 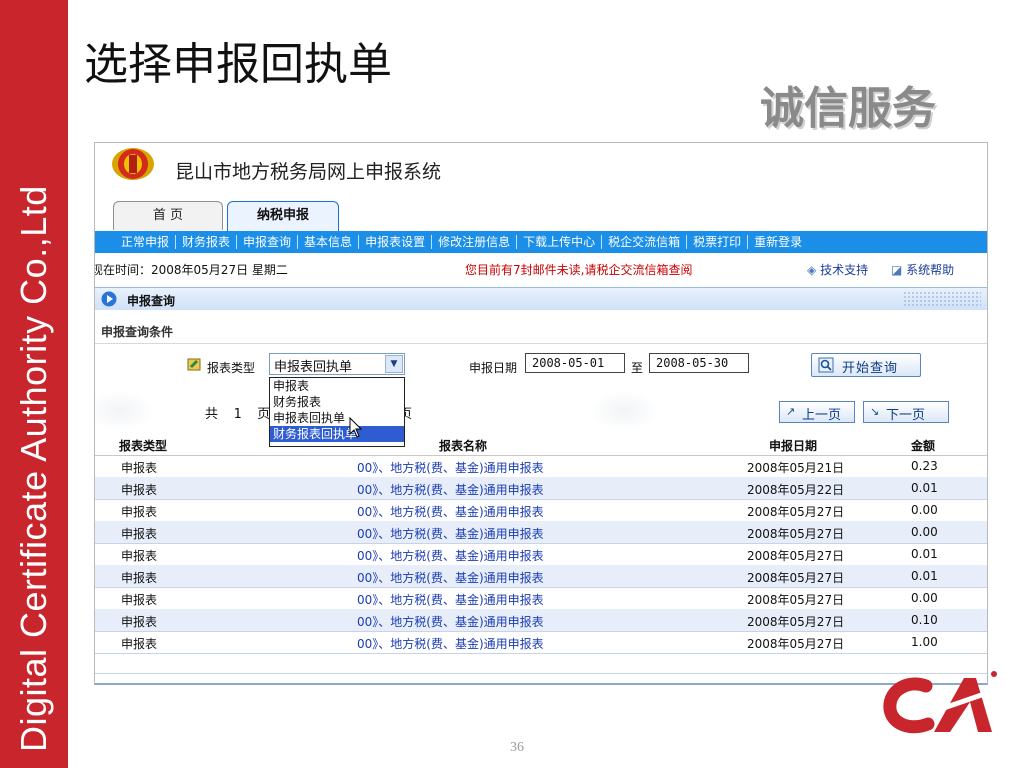 What do you see at coordinates (541, 331) in the screenshot?
I see `query-condition-bar: 申报查询条件` at bounding box center [541, 331].